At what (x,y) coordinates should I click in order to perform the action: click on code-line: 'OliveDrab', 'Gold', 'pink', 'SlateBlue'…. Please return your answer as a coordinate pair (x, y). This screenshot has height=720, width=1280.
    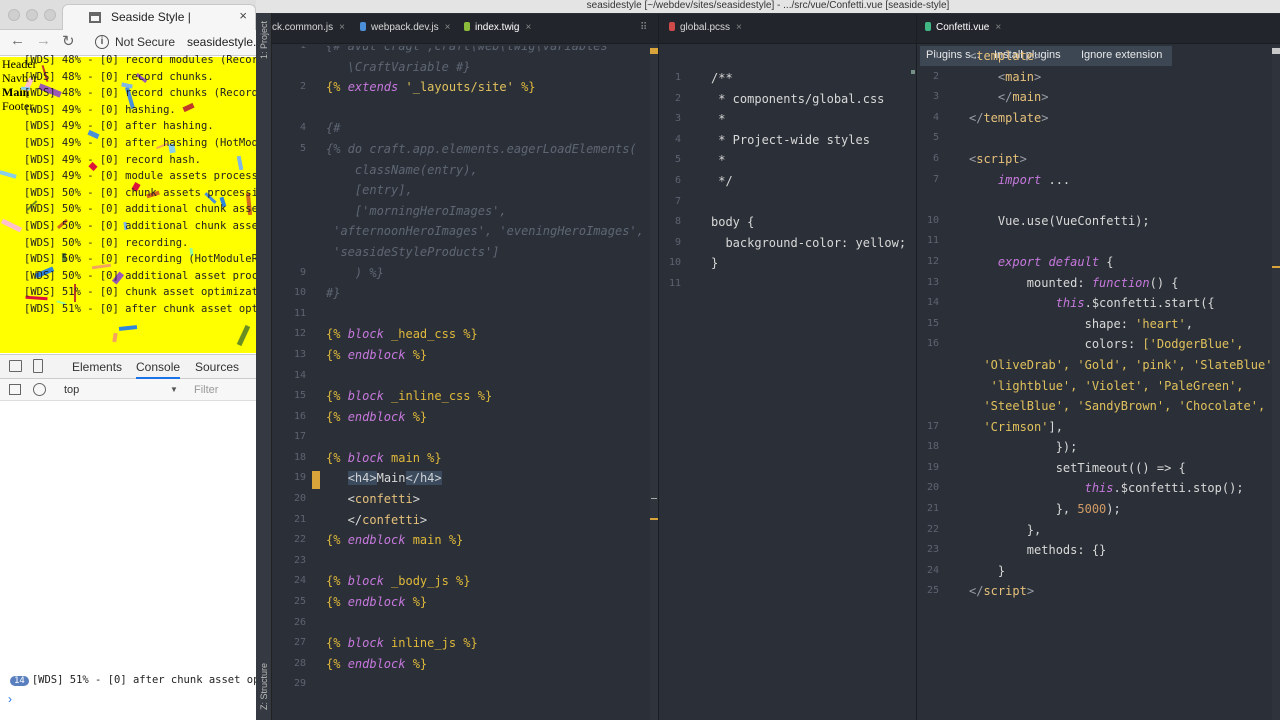
    Looking at the image, I should click on (1120, 365).